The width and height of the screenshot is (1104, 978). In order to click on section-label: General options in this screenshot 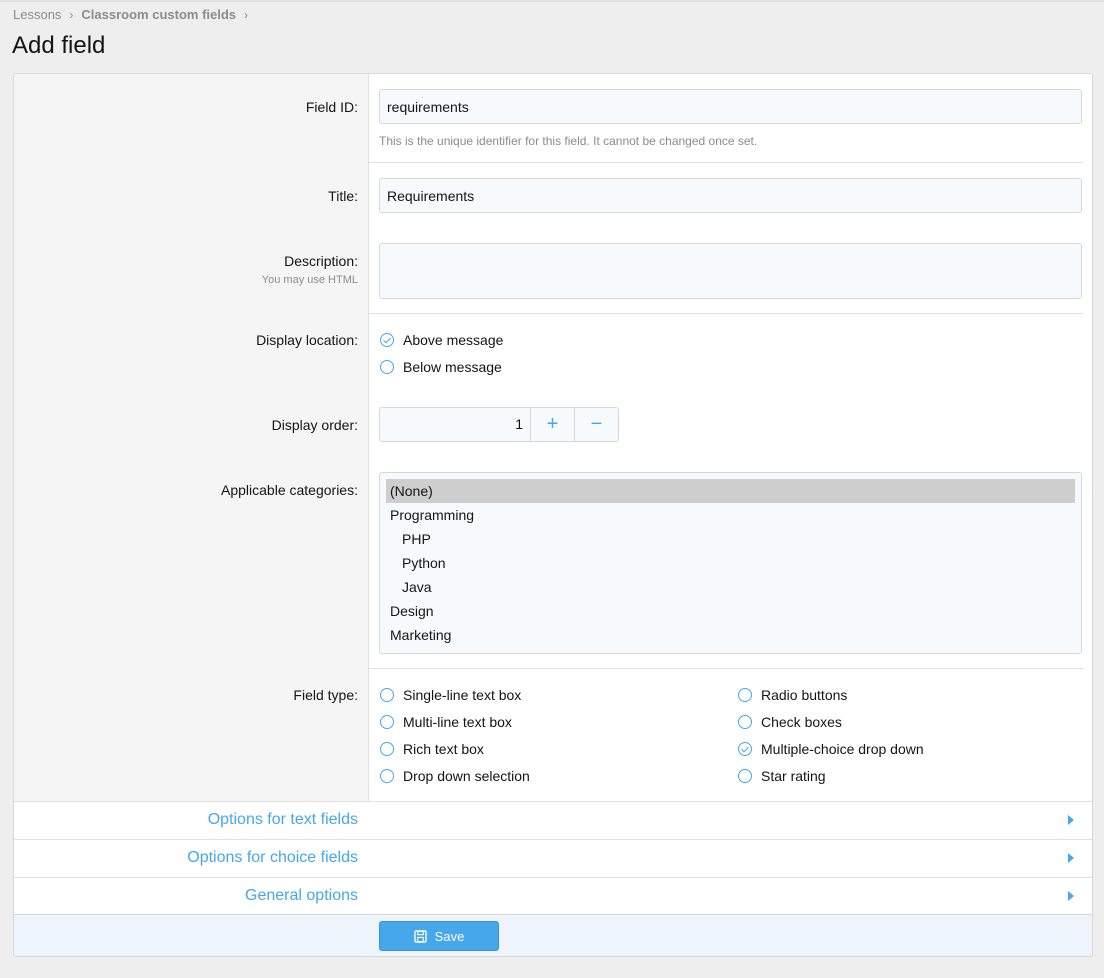, I will do `click(301, 895)`.